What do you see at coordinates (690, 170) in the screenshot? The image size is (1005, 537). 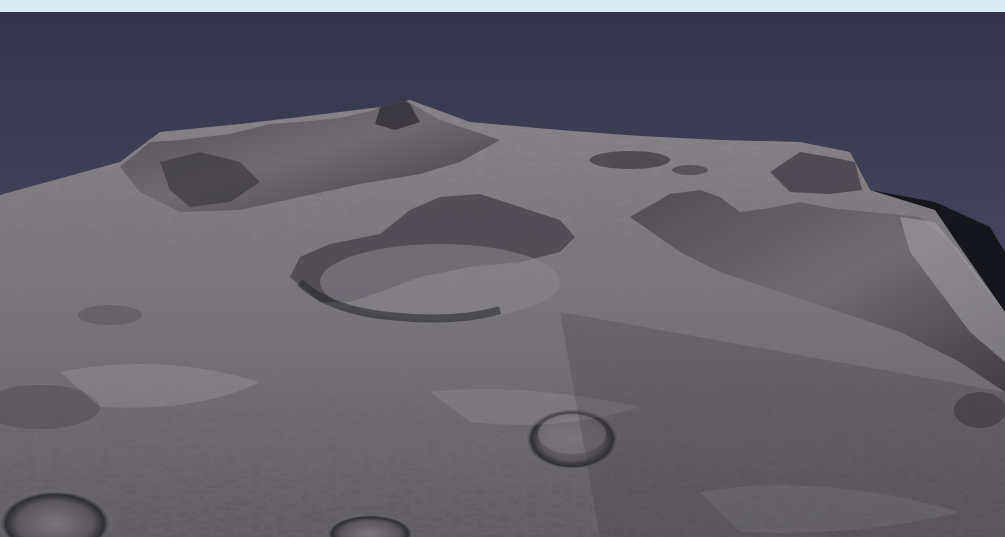 I see `back-crater-small` at bounding box center [690, 170].